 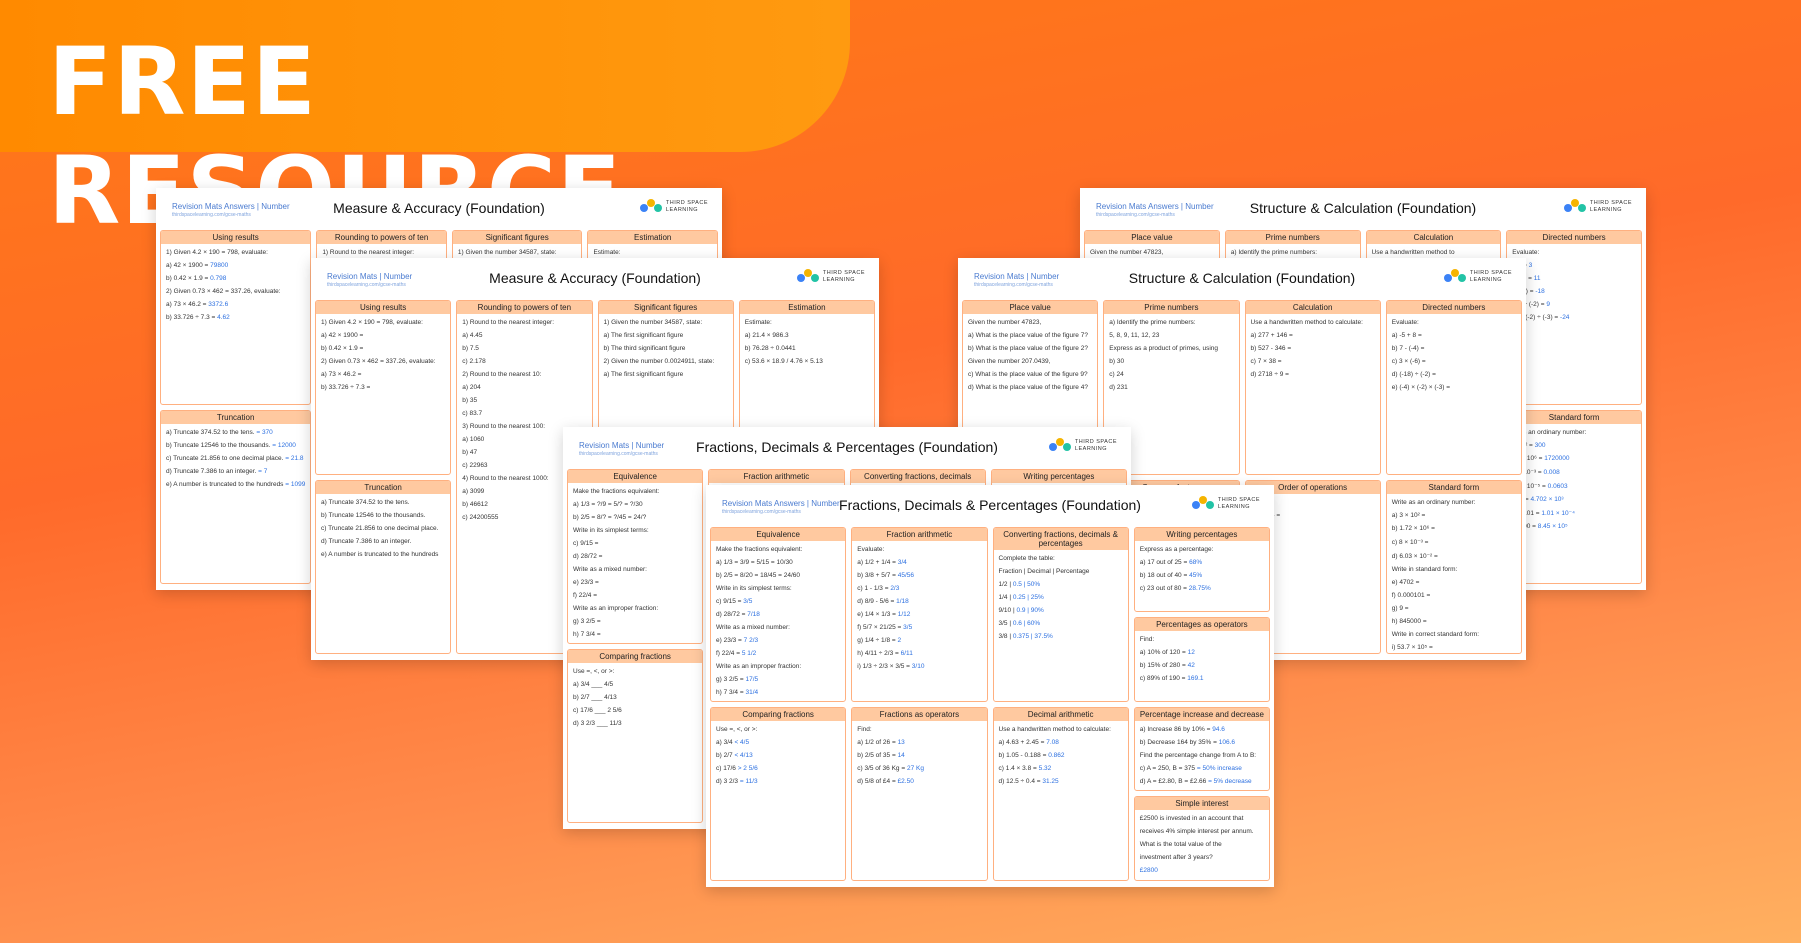 What do you see at coordinates (902, 601) in the screenshot?
I see `answer-text: 1/18` at bounding box center [902, 601].